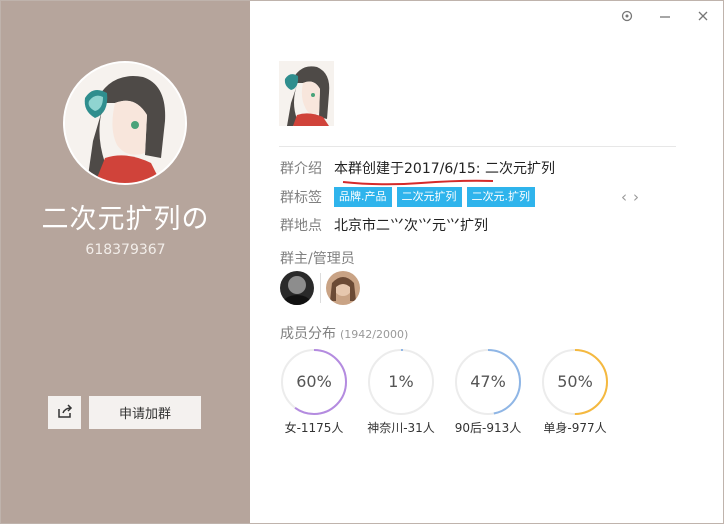 Image resolution: width=724 pixels, height=524 pixels. What do you see at coordinates (444, 169) in the screenshot?
I see `intro-value: 本群创建于2017/6/15: 二次元扩列` at bounding box center [444, 169].